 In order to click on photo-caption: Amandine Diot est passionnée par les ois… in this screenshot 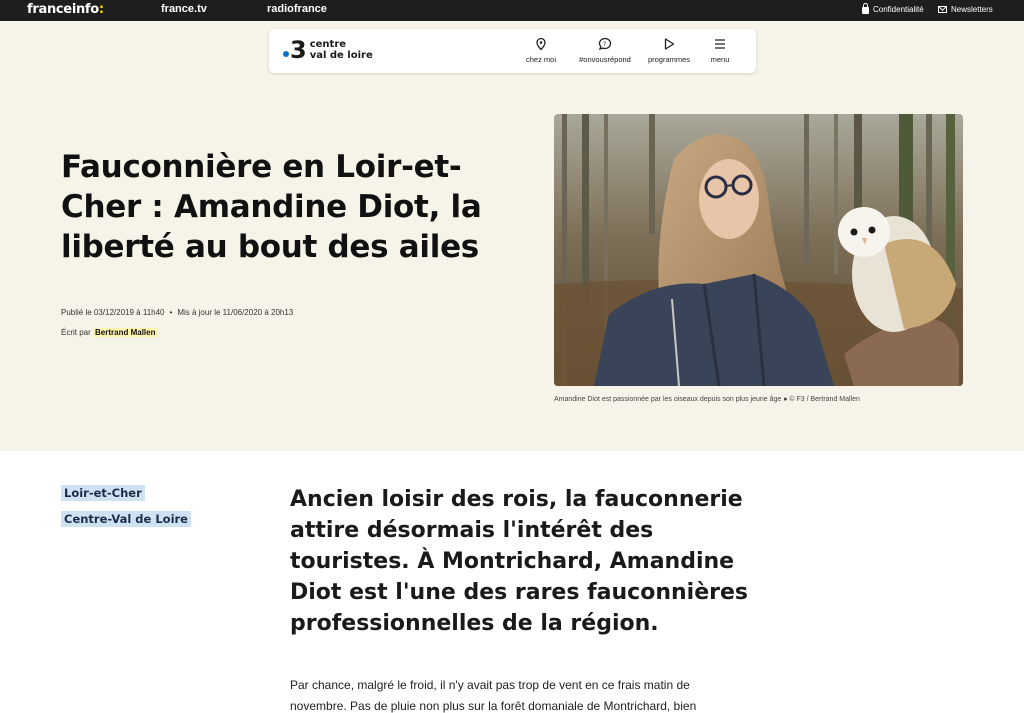, I will do `click(707, 399)`.